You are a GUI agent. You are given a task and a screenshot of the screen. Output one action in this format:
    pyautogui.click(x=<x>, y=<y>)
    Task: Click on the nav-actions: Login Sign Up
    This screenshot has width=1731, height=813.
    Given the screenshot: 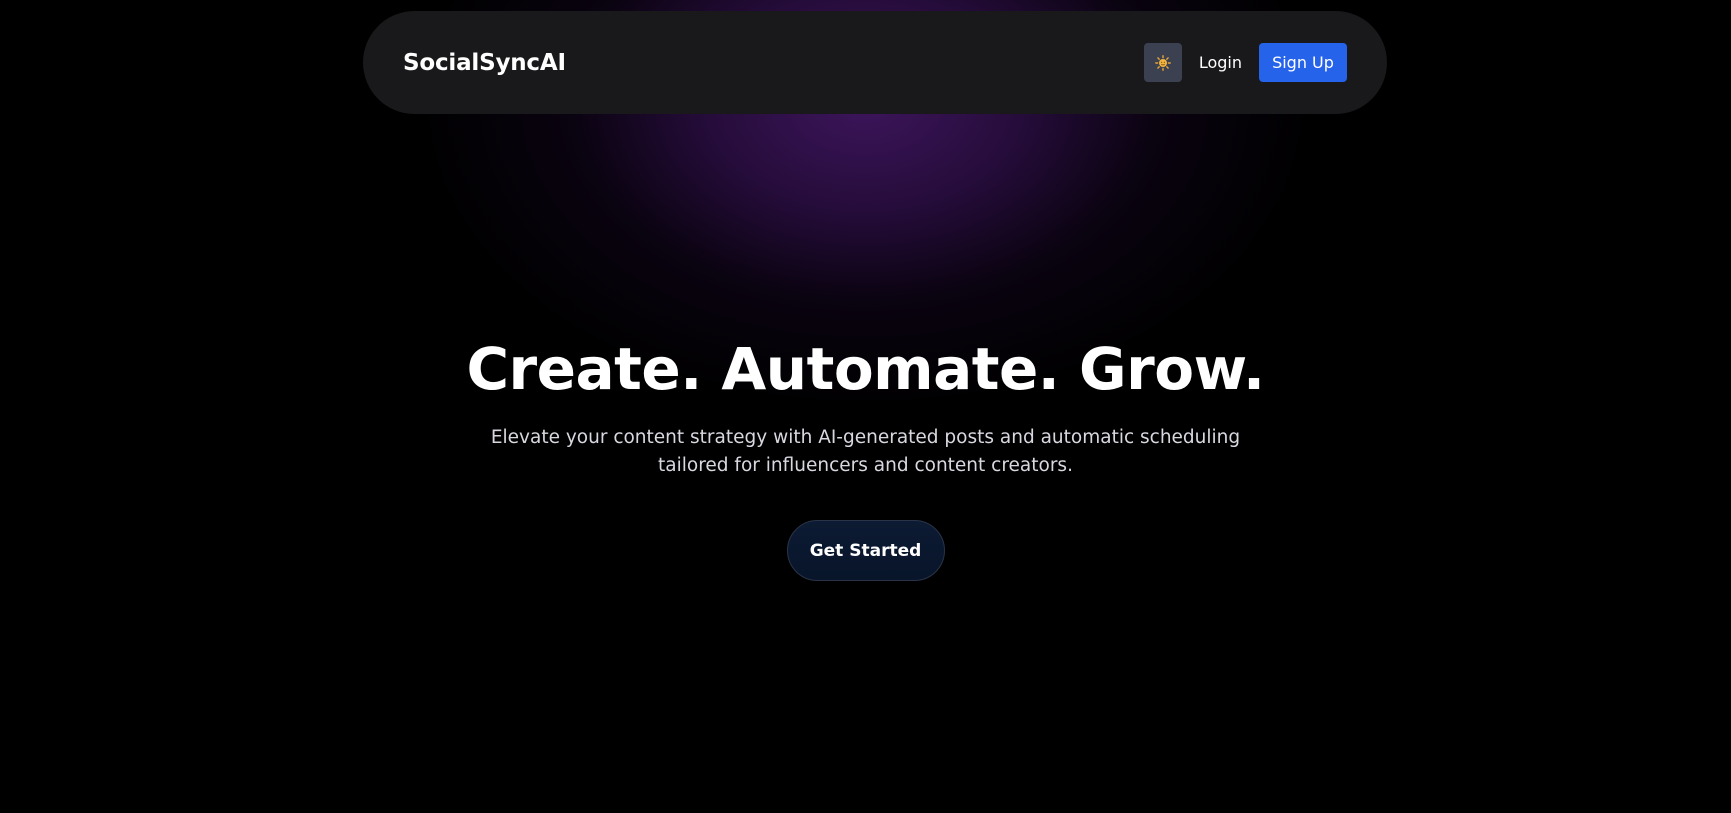 What is the action you would take?
    pyautogui.click(x=1245, y=62)
    